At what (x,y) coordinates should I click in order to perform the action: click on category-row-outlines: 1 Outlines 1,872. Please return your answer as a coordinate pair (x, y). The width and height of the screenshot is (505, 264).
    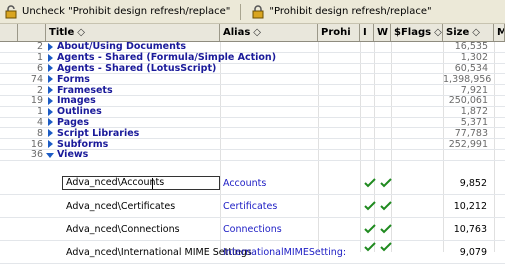
    Looking at the image, I should click on (252, 112).